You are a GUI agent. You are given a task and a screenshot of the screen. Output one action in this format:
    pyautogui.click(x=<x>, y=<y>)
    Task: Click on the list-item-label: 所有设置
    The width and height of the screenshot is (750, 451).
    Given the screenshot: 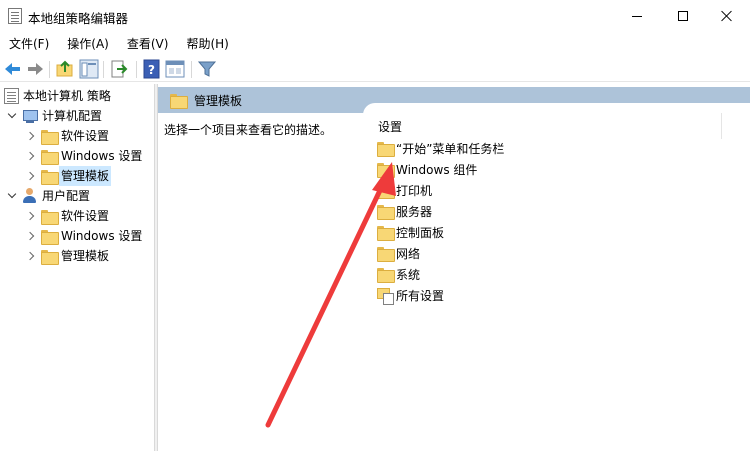 What is the action you would take?
    pyautogui.click(x=420, y=296)
    